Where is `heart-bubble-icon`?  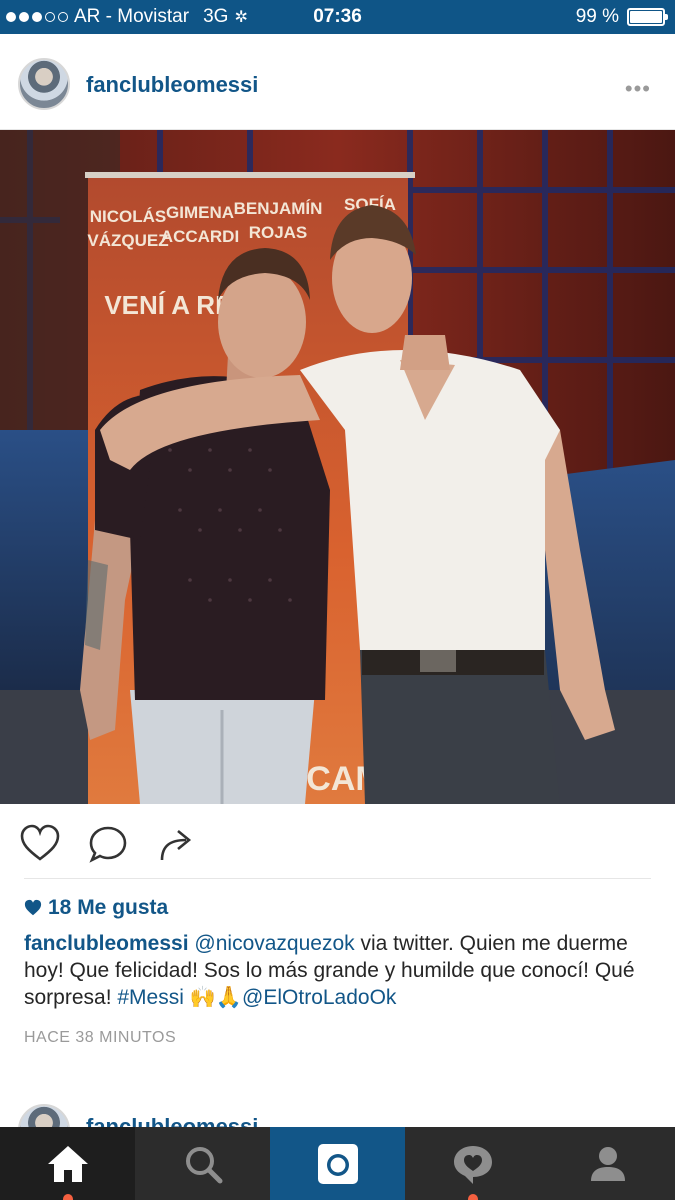
heart-bubble-icon is located at coordinates (472, 1164).